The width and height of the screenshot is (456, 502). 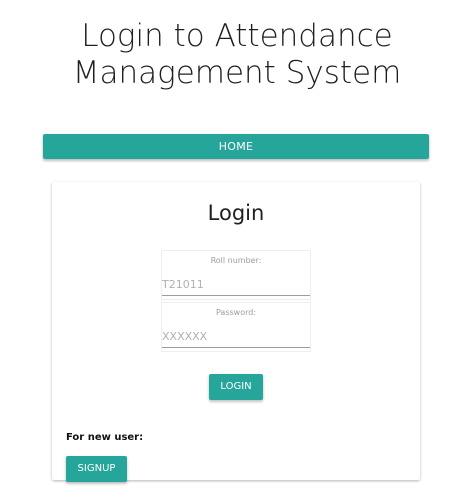 What do you see at coordinates (236, 336) in the screenshot?
I see `password-input` at bounding box center [236, 336].